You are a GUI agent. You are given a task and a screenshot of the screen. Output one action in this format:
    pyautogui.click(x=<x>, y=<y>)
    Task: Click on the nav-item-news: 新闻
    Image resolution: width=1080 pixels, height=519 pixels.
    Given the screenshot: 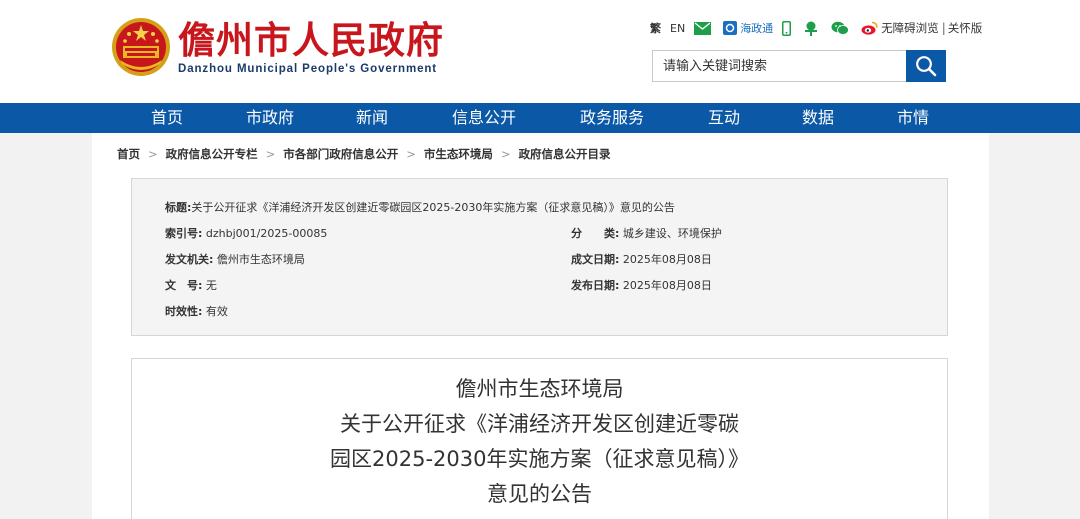 What is the action you would take?
    pyautogui.click(x=372, y=118)
    